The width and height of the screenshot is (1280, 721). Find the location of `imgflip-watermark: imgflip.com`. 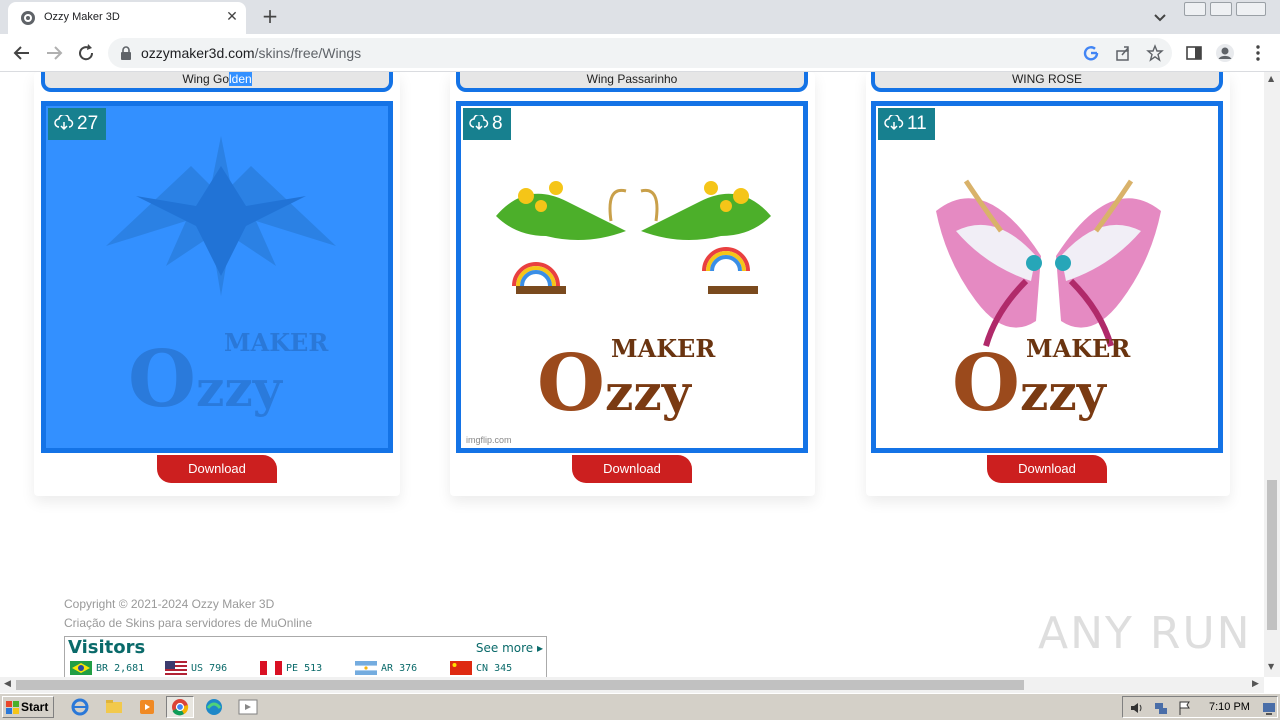

imgflip-watermark: imgflip.com is located at coordinates (489, 440).